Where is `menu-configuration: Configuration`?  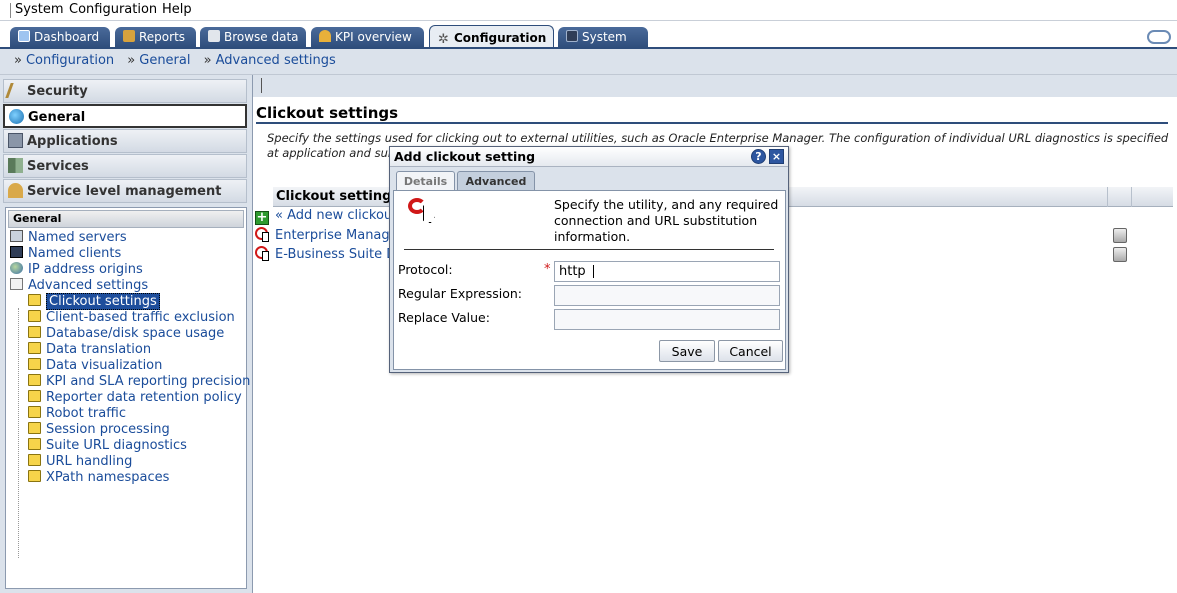 menu-configuration: Configuration is located at coordinates (113, 9).